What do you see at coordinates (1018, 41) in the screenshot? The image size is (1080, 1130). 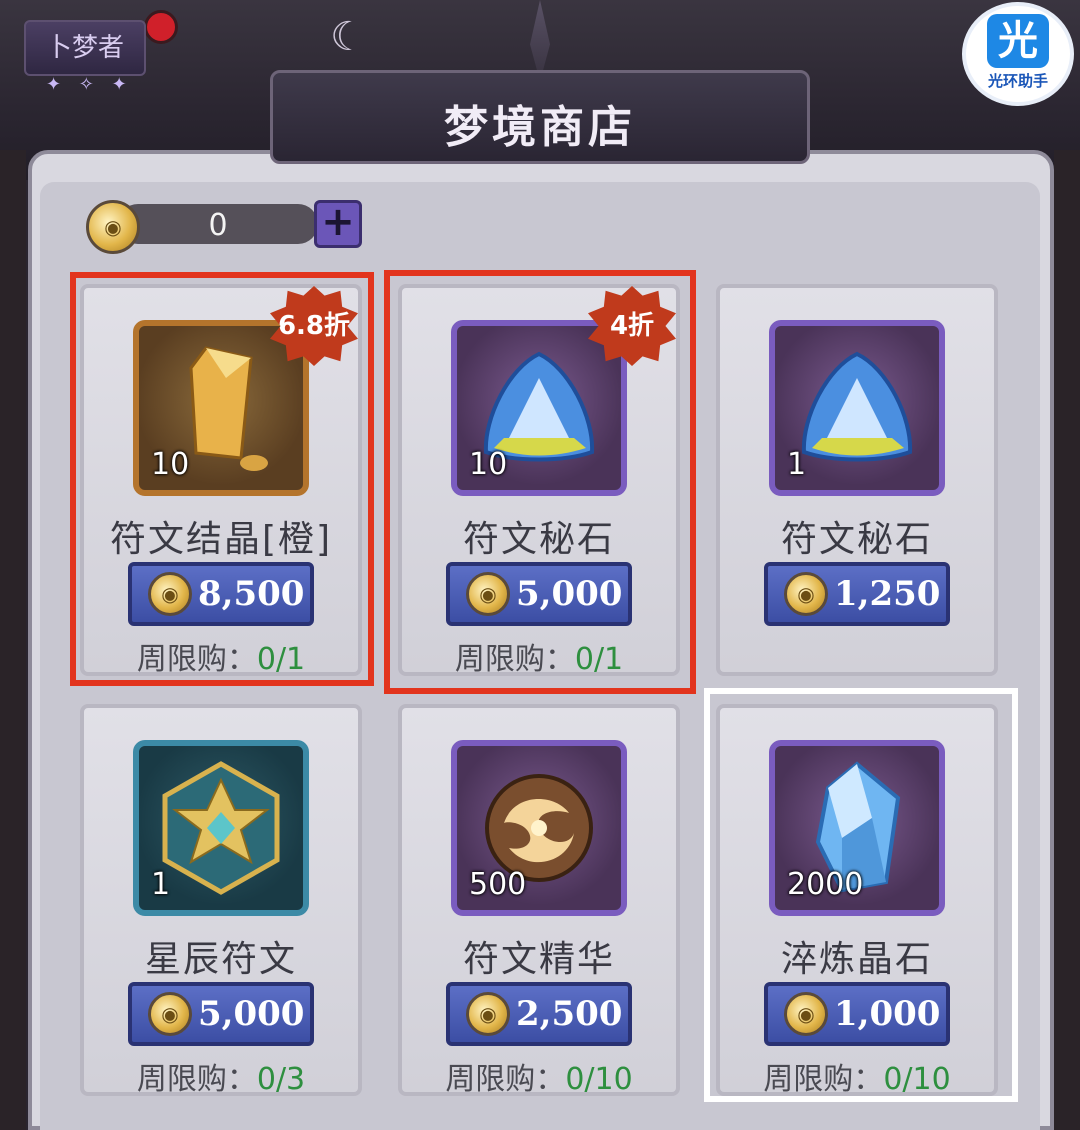 I see `helper-logo-icon: 光` at bounding box center [1018, 41].